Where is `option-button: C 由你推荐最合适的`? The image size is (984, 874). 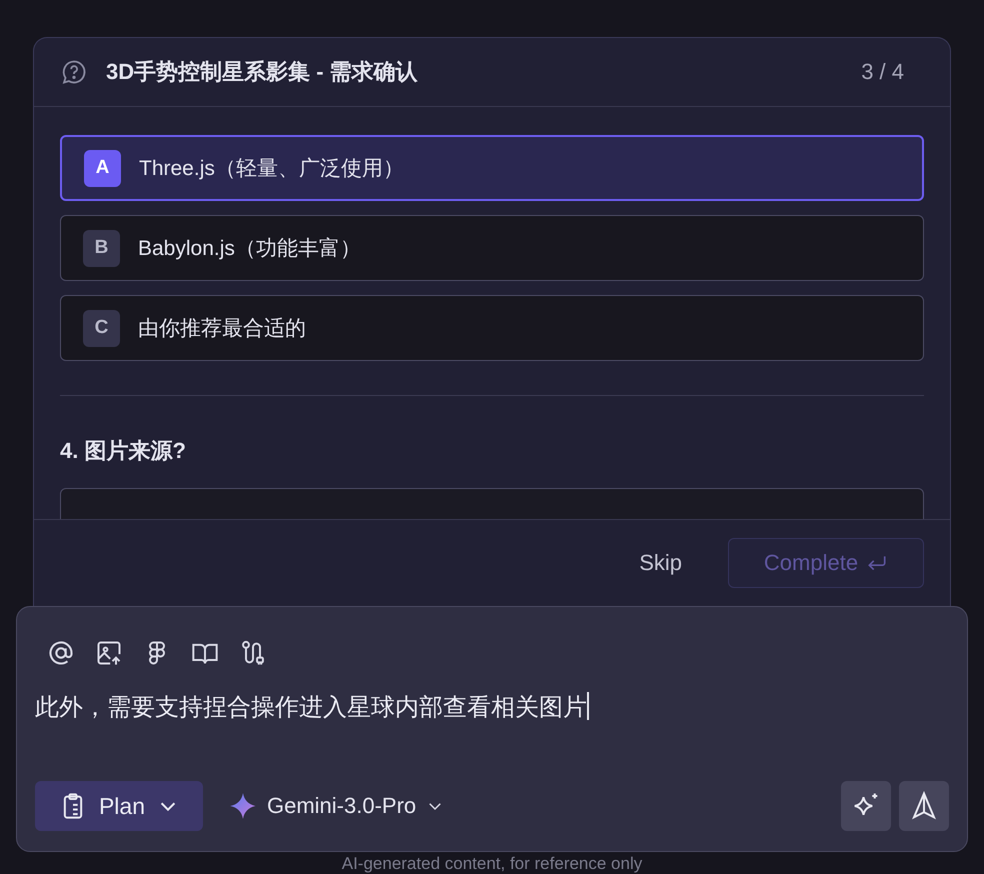
option-button: C 由你推荐最合适的 is located at coordinates (492, 328).